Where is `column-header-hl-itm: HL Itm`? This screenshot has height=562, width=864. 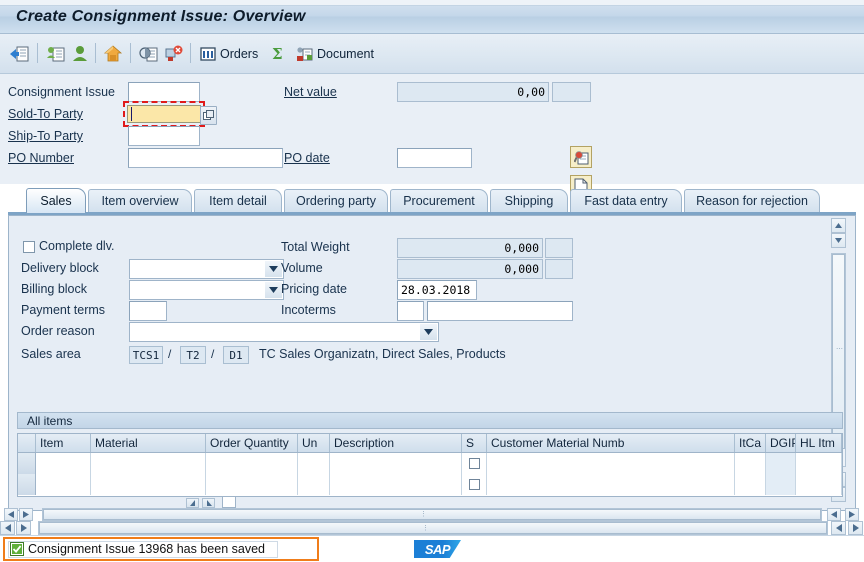
column-header-hl-itm: HL Itm is located at coordinates (819, 443).